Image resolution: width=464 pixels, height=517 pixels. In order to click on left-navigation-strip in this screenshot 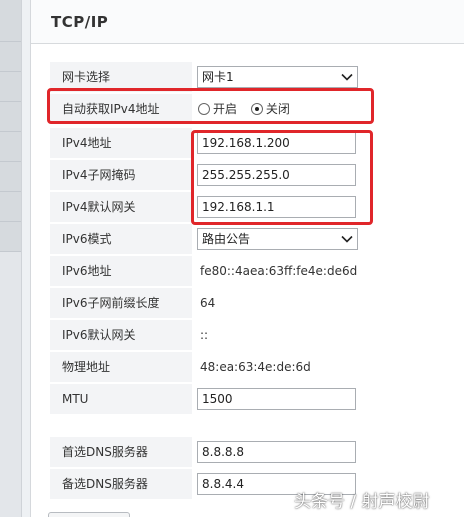, I will do `click(11, 258)`.